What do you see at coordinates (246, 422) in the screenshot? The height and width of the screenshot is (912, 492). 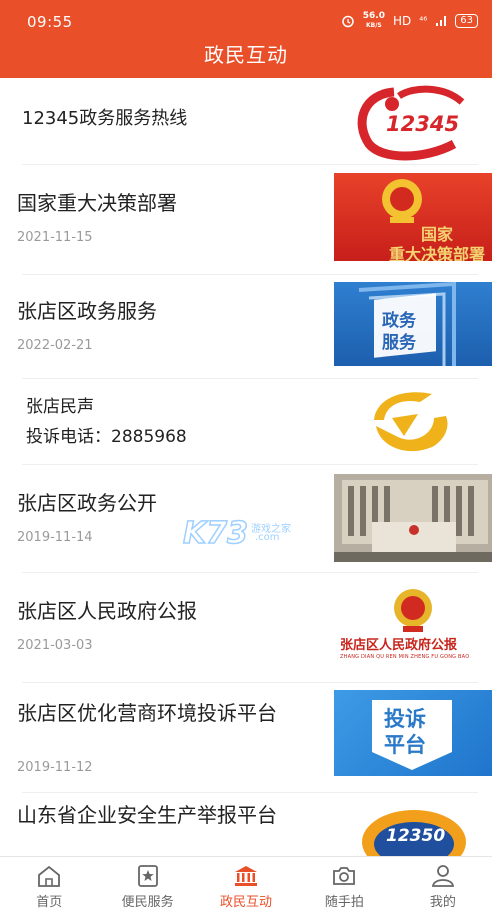 I see `list-item: 张店民声 投诉电话：2885968` at bounding box center [246, 422].